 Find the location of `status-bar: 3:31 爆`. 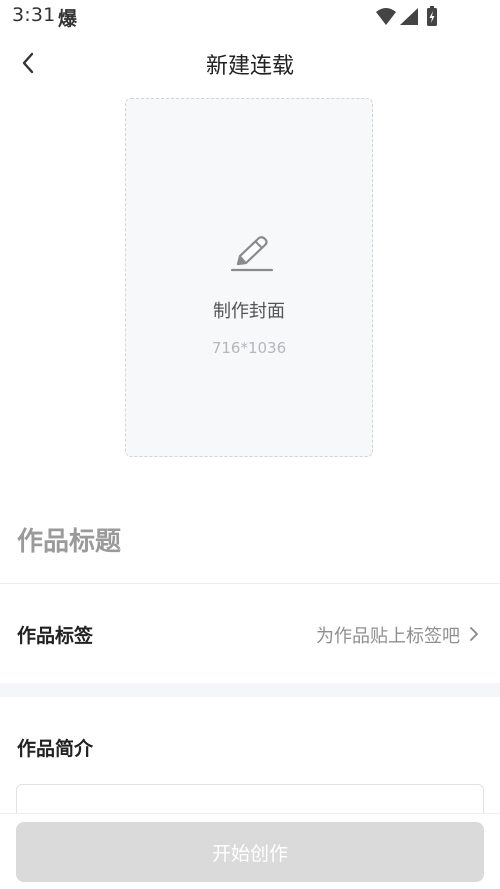

status-bar: 3:31 爆 is located at coordinates (250, 17).